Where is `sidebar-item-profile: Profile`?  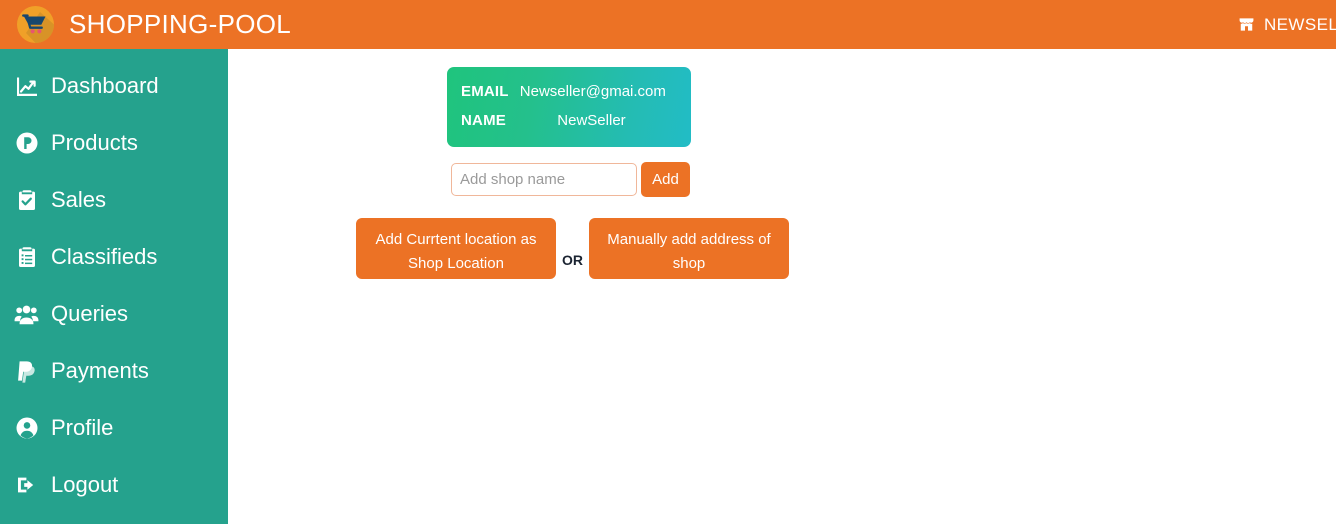
sidebar-item-profile: Profile is located at coordinates (114, 427).